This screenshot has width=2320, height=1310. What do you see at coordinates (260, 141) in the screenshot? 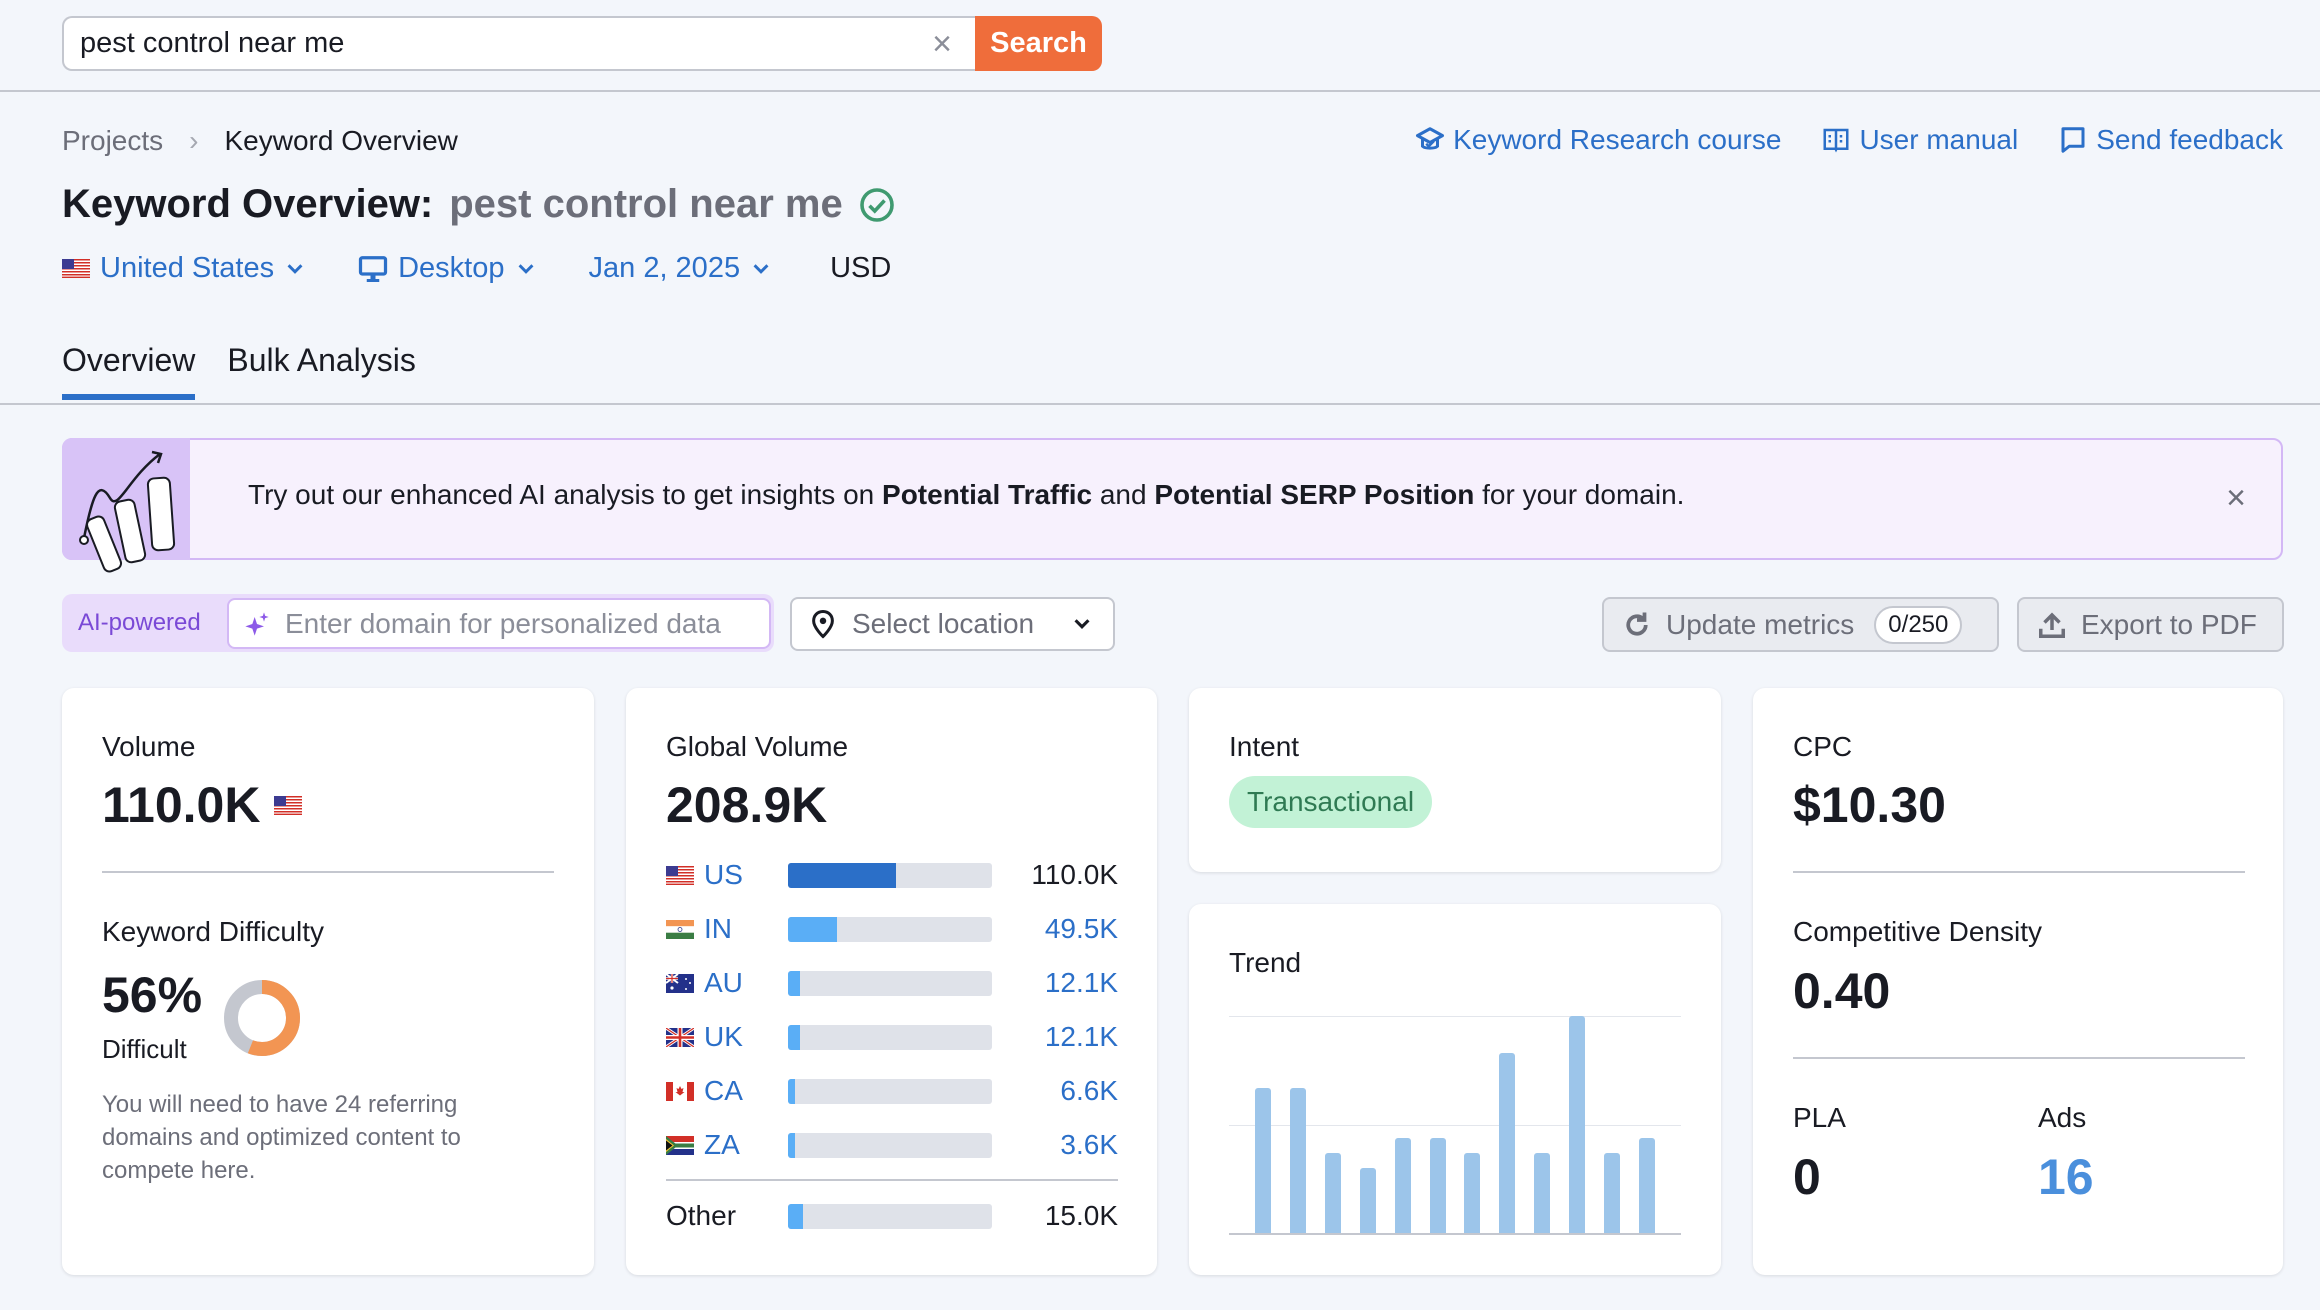
I see `breadcrumb: Projects › Keyword Overview` at bounding box center [260, 141].